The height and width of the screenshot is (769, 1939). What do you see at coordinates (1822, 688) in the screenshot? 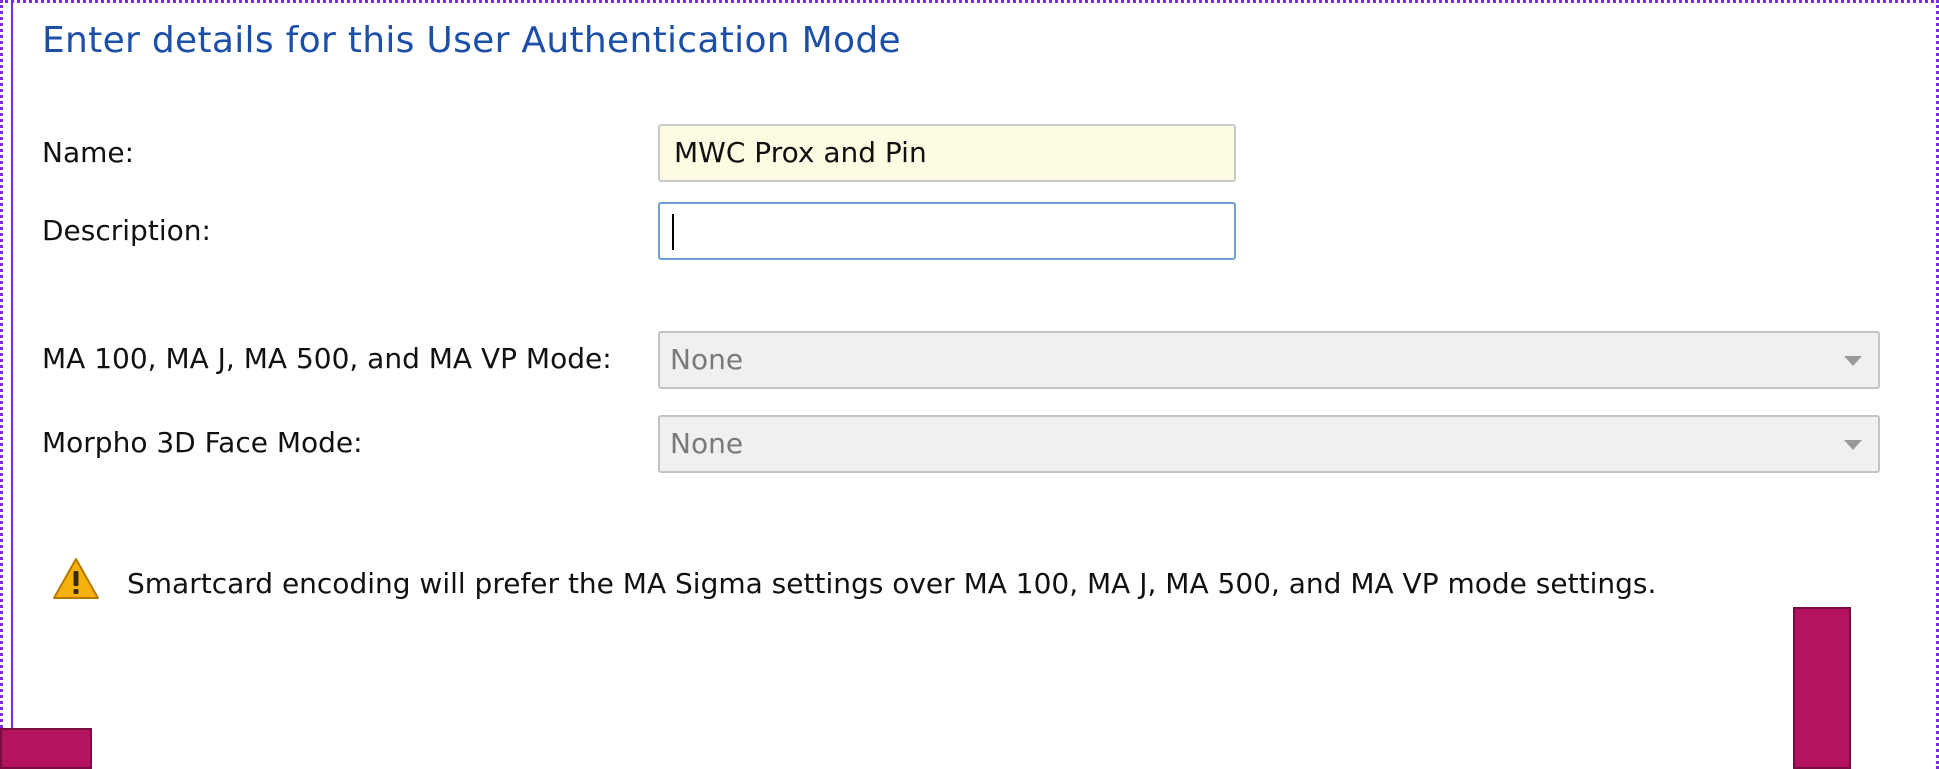
I see `overlay-block-right` at bounding box center [1822, 688].